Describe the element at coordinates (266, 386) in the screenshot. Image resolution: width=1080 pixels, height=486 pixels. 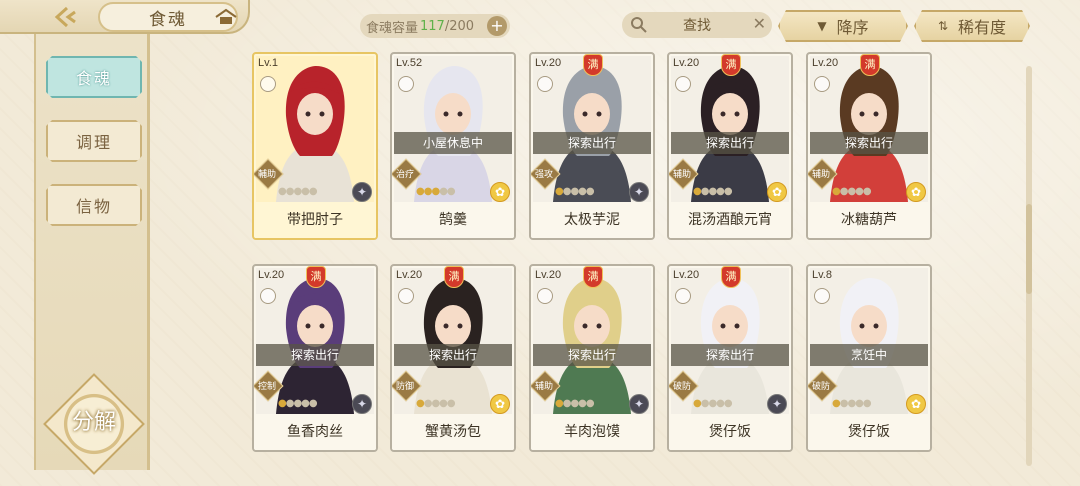
I see `role-label: 控制` at that location.